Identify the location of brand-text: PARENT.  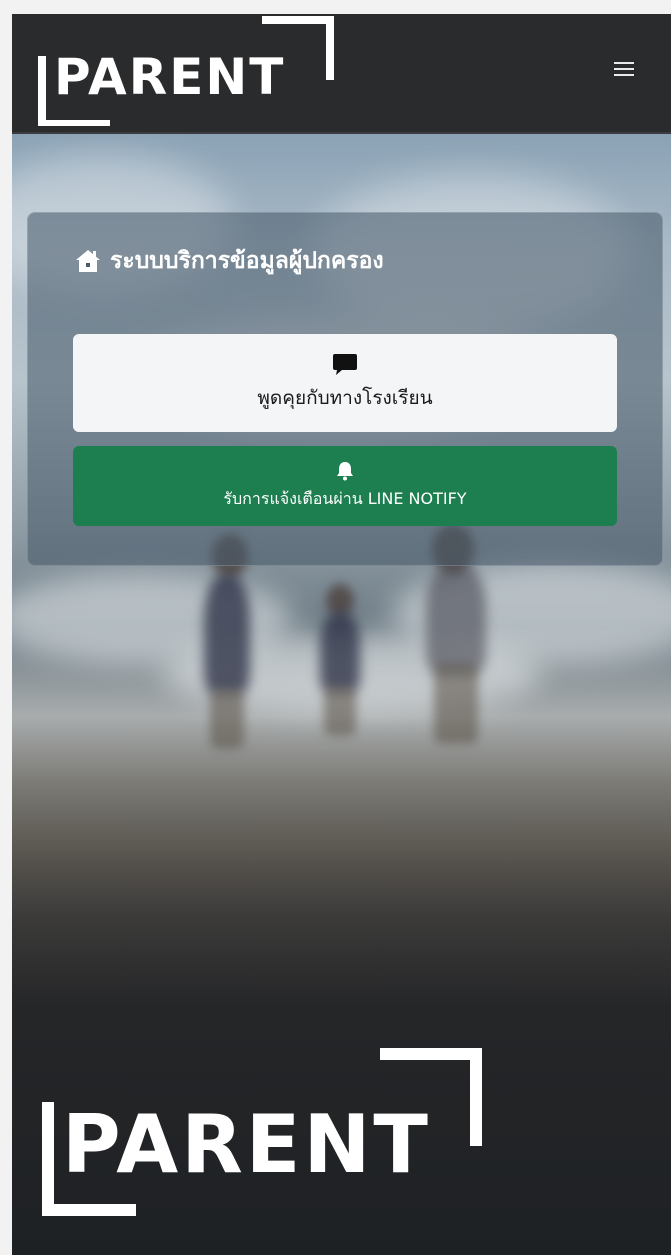
(169, 77).